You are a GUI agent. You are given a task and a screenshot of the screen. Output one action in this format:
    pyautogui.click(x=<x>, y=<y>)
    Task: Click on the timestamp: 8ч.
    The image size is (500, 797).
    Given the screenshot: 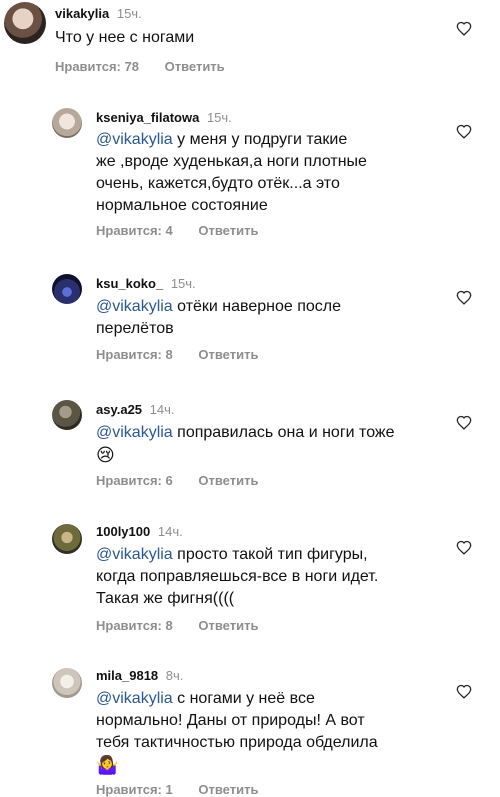 What is the action you would take?
    pyautogui.click(x=174, y=675)
    